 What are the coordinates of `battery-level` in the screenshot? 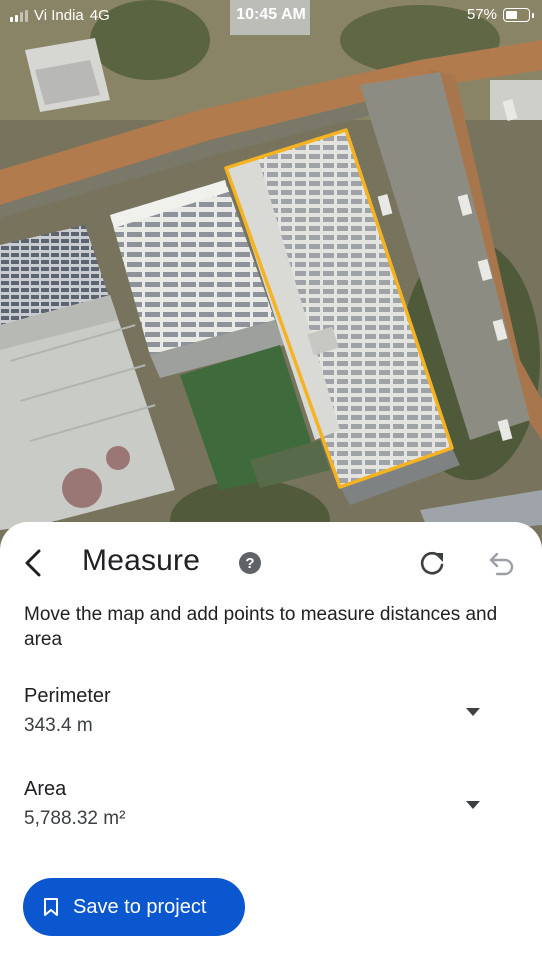 It's located at (511, 14).